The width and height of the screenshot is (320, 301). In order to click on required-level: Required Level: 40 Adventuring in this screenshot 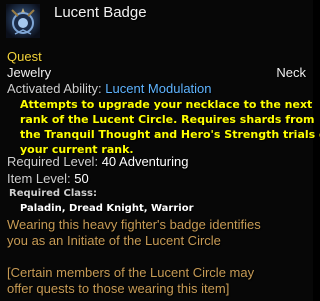, I will do `click(97, 161)`.